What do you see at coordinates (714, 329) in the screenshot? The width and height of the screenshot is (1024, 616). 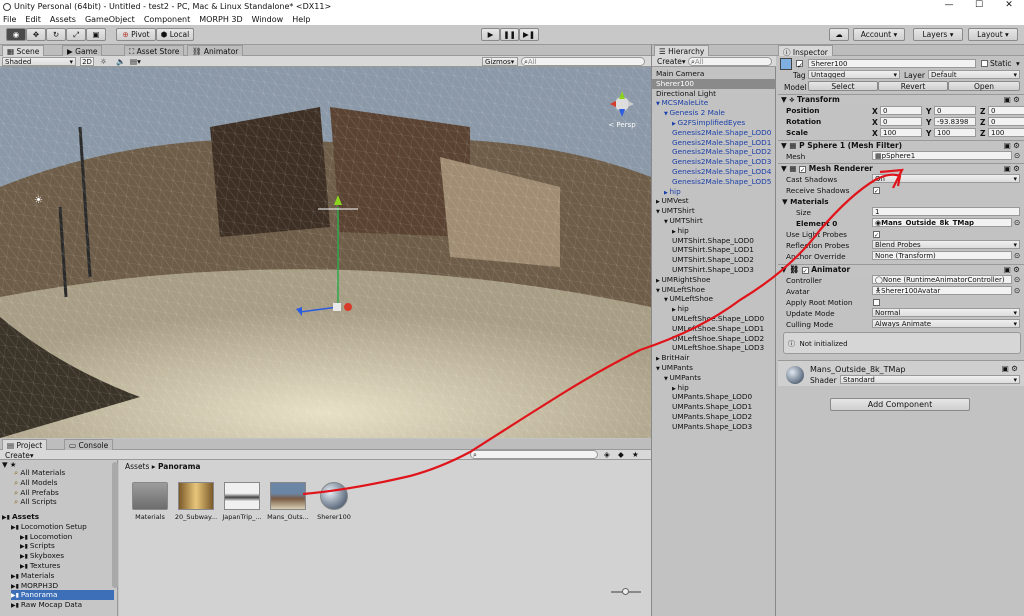 I see `hierarchy-item: UMLeftShoe.Shape_LOD1` at bounding box center [714, 329].